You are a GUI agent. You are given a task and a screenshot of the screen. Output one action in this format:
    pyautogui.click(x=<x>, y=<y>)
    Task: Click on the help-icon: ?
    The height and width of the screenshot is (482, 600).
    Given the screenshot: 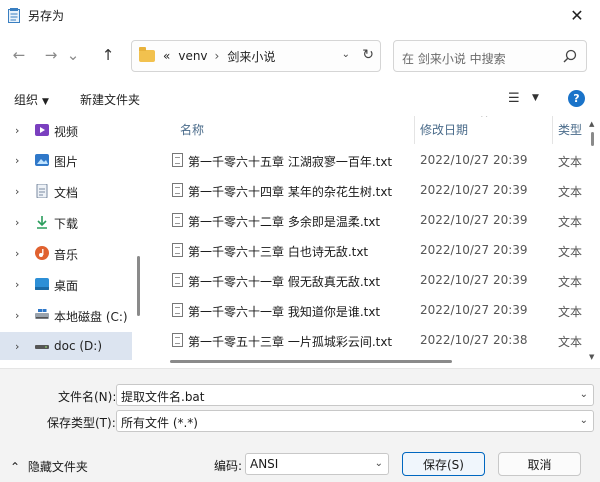 What is the action you would take?
    pyautogui.click(x=576, y=98)
    